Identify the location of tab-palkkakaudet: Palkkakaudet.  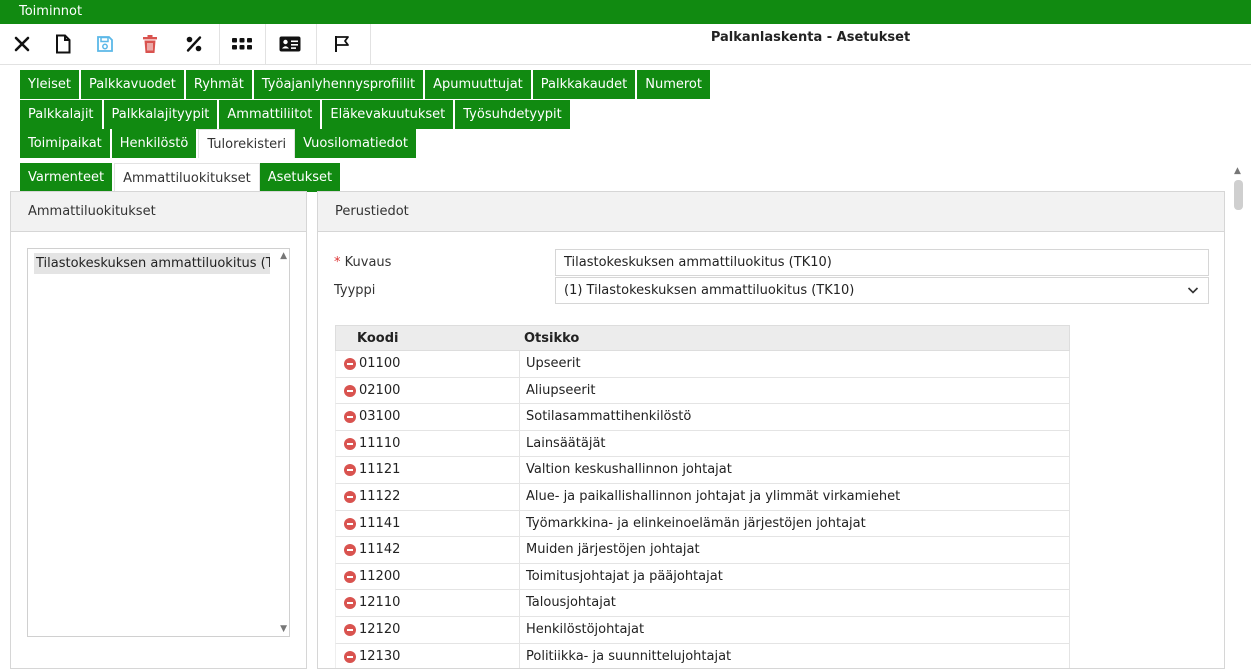
(585, 84).